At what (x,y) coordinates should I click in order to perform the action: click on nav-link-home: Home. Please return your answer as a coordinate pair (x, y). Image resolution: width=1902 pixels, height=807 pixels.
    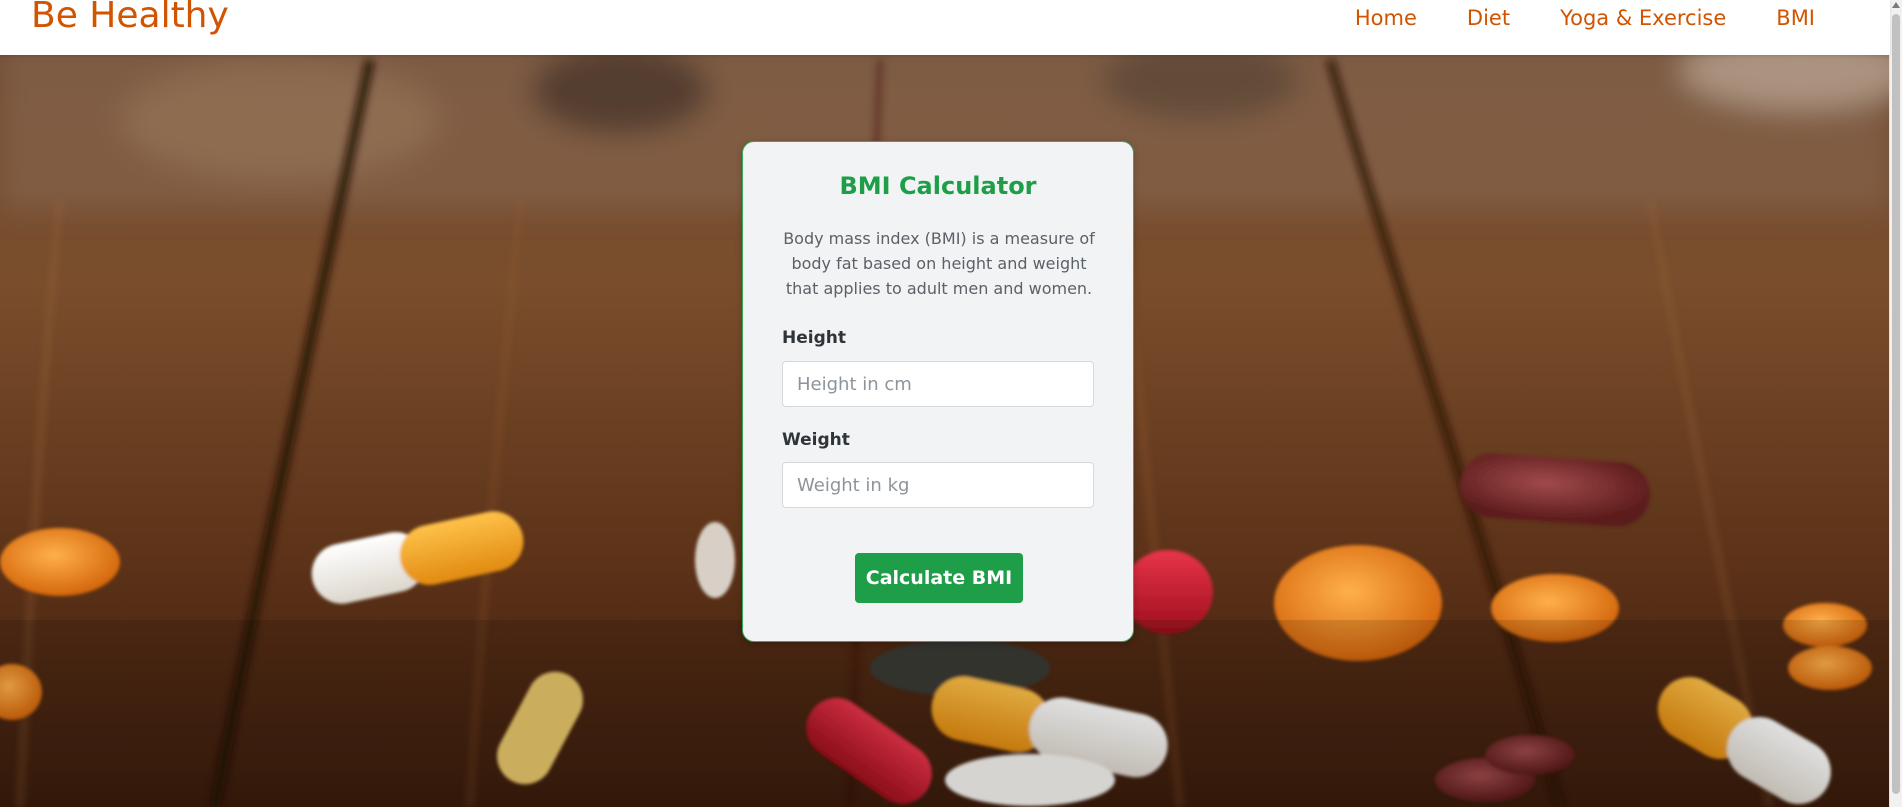
    Looking at the image, I should click on (1386, 18).